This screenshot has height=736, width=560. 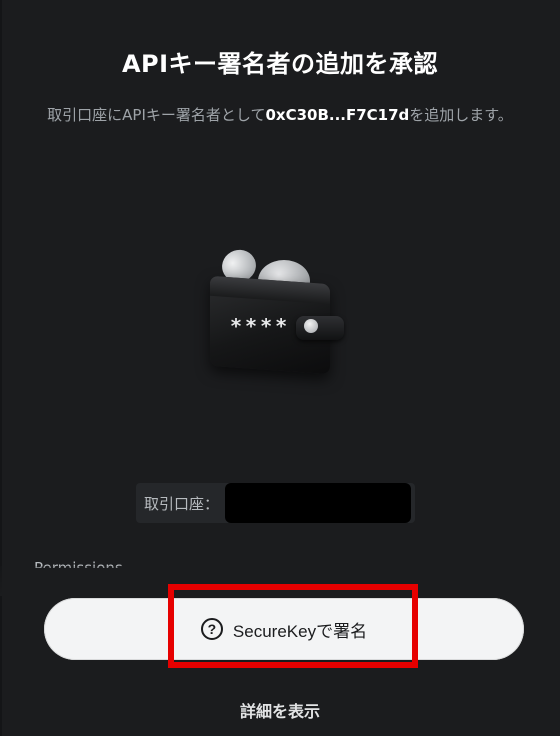 I want to click on sign-with-securekey-button: ? SecureKeyで署名, so click(x=284, y=629).